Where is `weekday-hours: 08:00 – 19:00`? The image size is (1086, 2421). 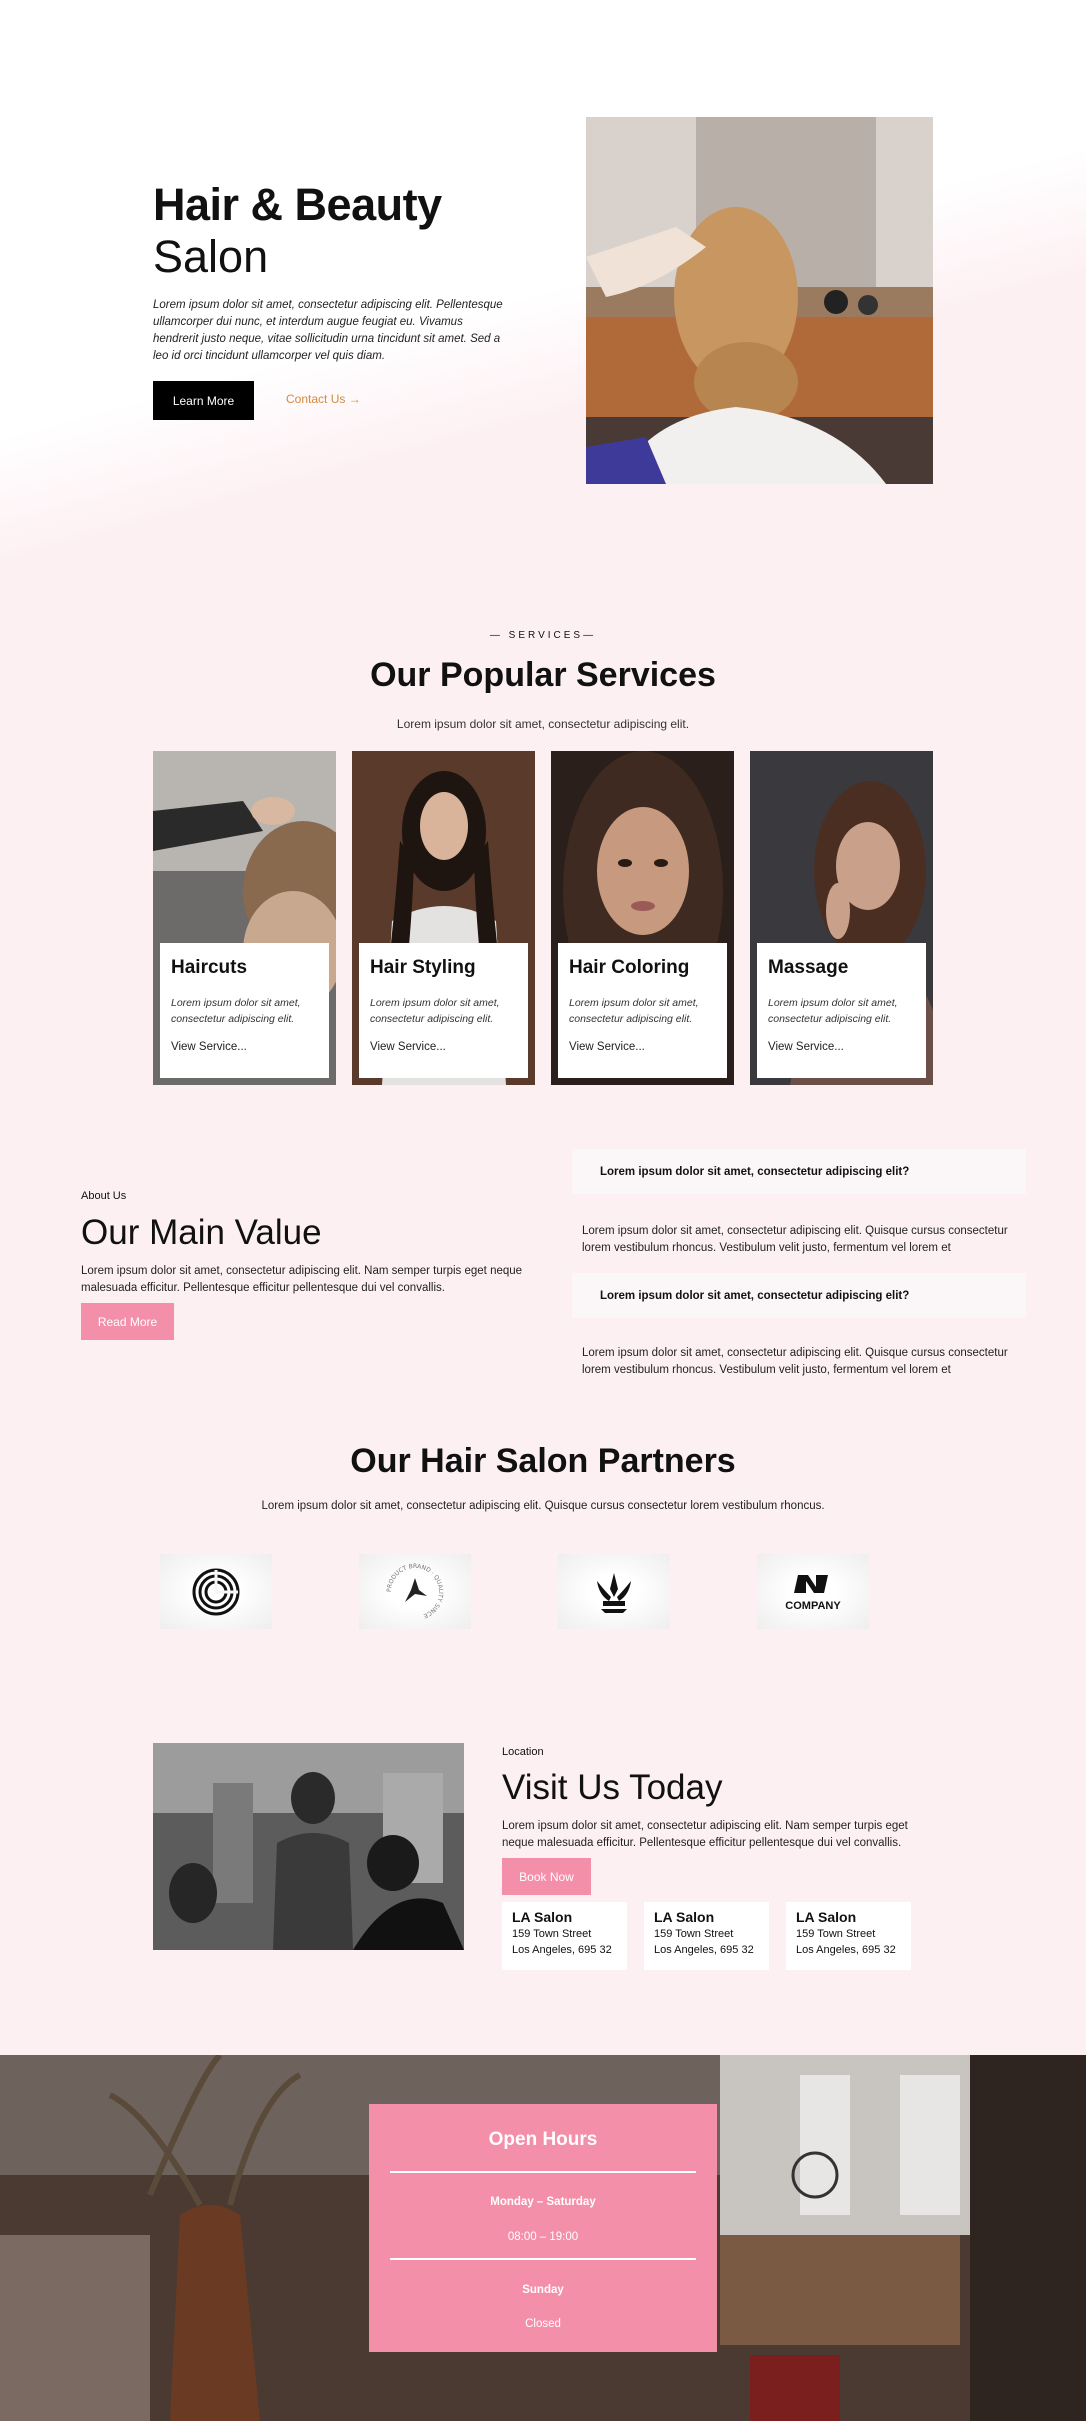
weekday-hours: 08:00 – 19:00 is located at coordinates (543, 2237).